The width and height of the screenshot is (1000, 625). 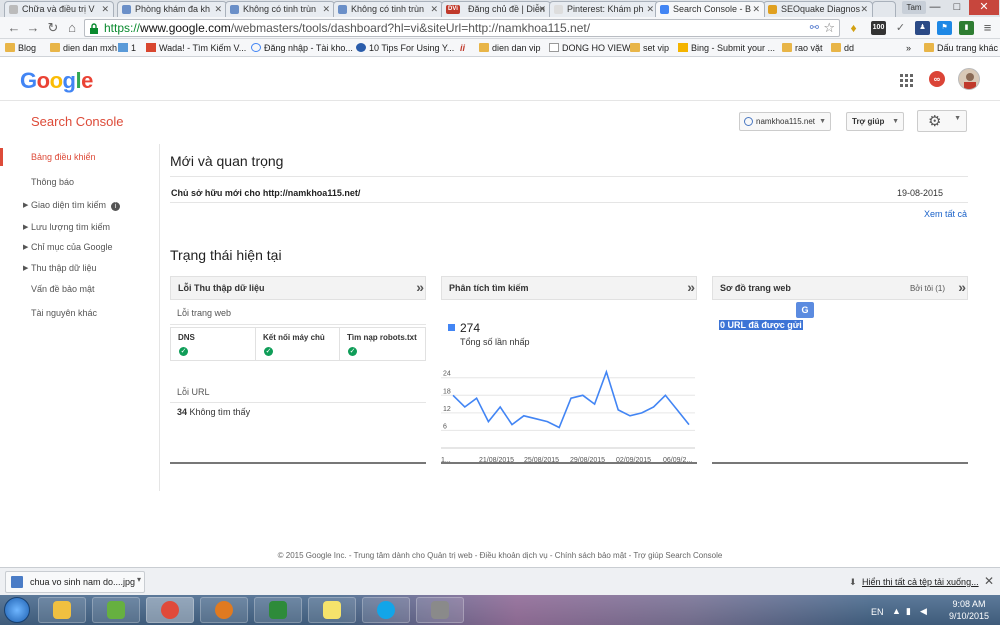 What do you see at coordinates (604, 9) in the screenshot?
I see `browser-tab-6: Pinterest: Khám ph ✕` at bounding box center [604, 9].